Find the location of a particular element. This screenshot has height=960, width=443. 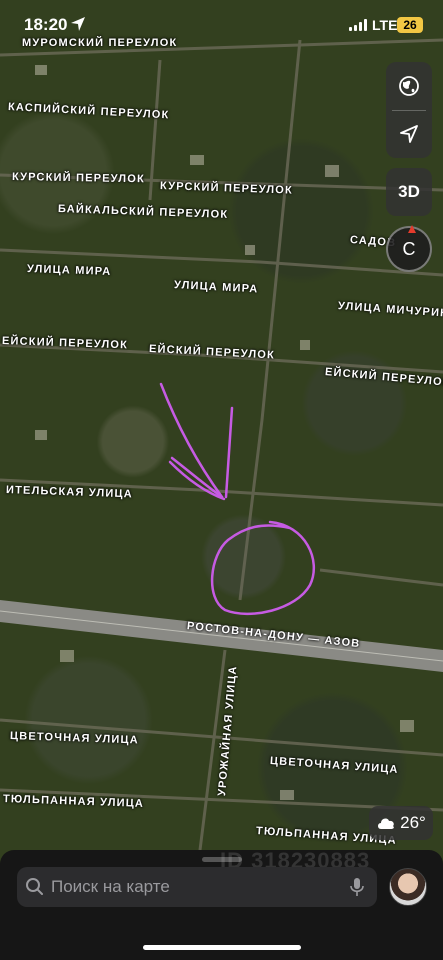

map-controls is located at coordinates (409, 110).